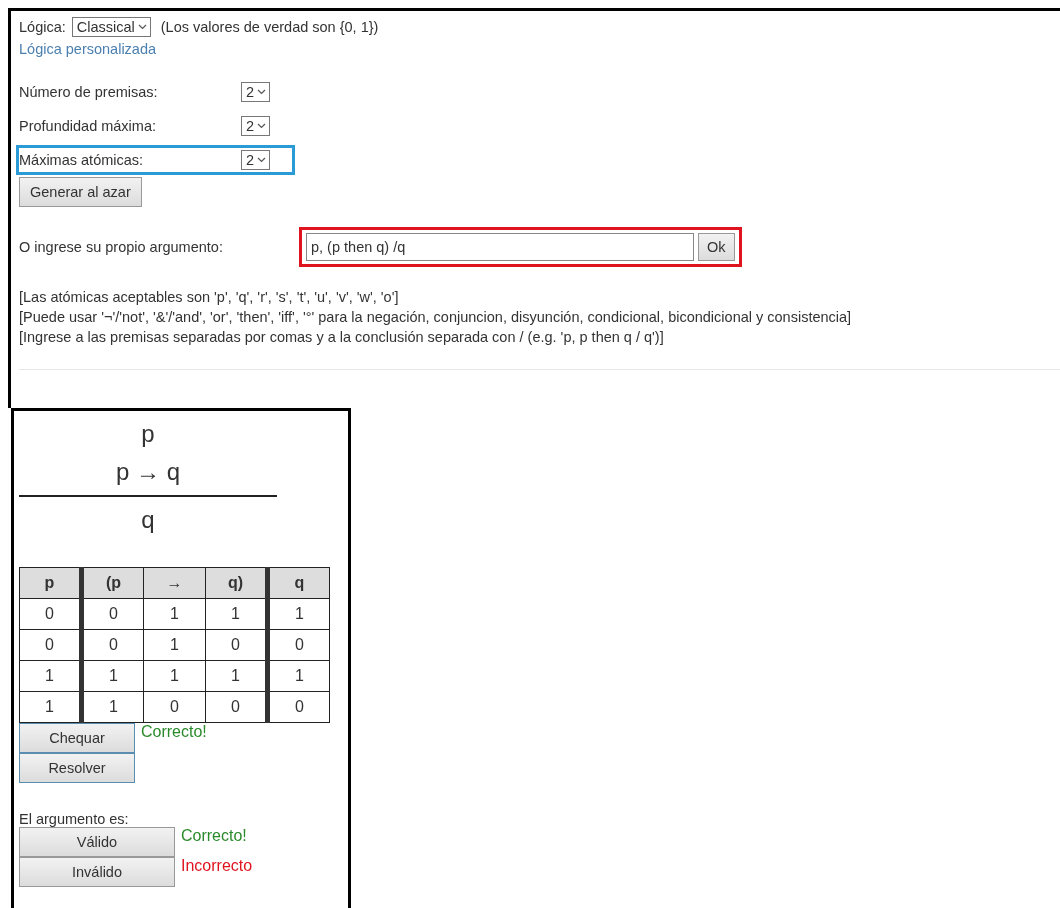 The width and height of the screenshot is (1060, 908). I want to click on ok-button: Ok, so click(716, 247).